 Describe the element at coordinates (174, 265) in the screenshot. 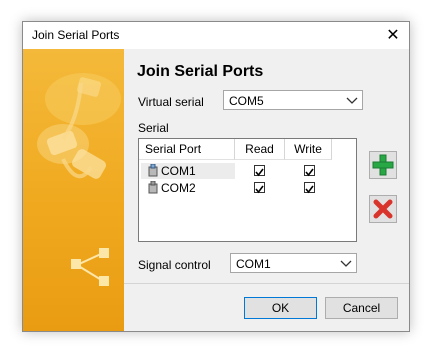

I see `signal-control-label: Signal control` at that location.